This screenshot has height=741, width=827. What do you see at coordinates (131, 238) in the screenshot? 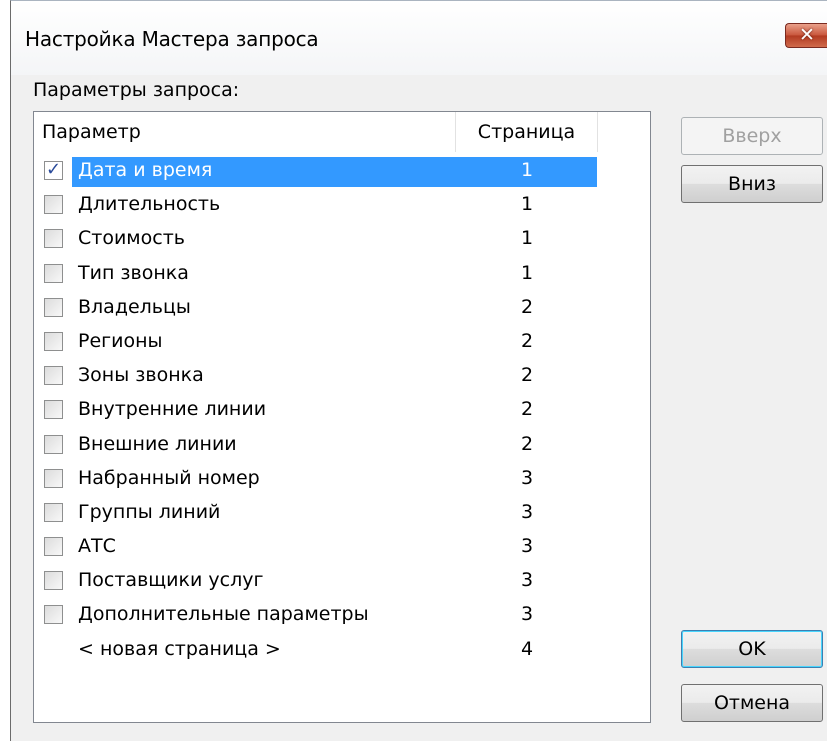
I see `row-parameter-name: Стоимость` at bounding box center [131, 238].